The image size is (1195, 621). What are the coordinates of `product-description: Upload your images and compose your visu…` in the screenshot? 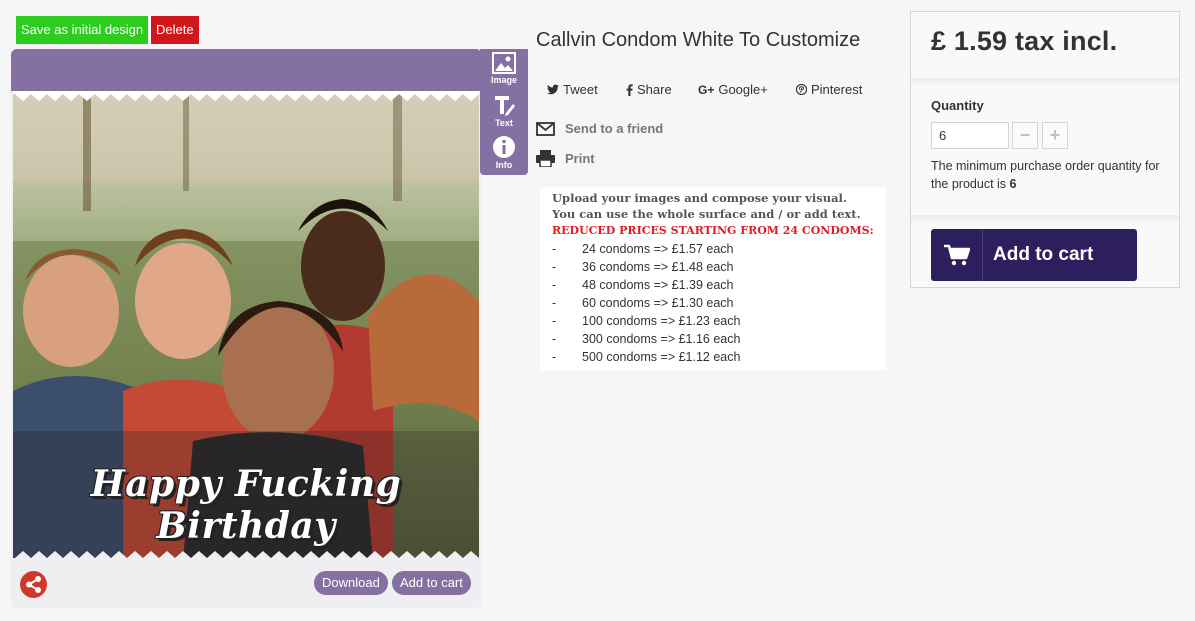 It's located at (713, 276).